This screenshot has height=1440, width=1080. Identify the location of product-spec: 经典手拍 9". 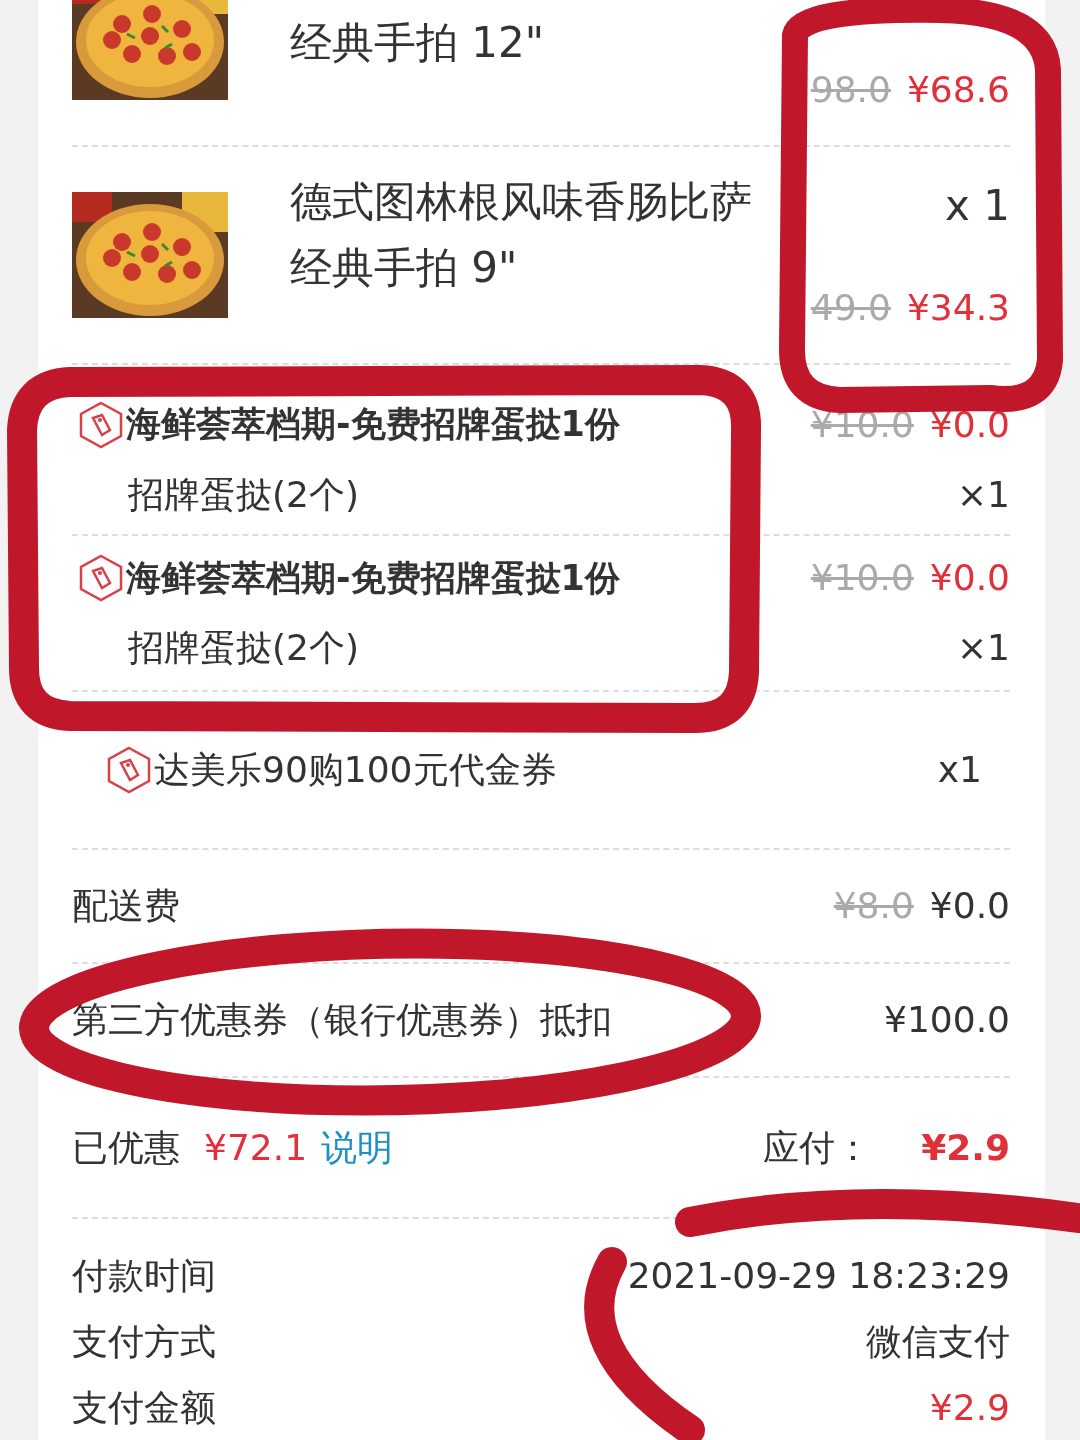
(404, 268).